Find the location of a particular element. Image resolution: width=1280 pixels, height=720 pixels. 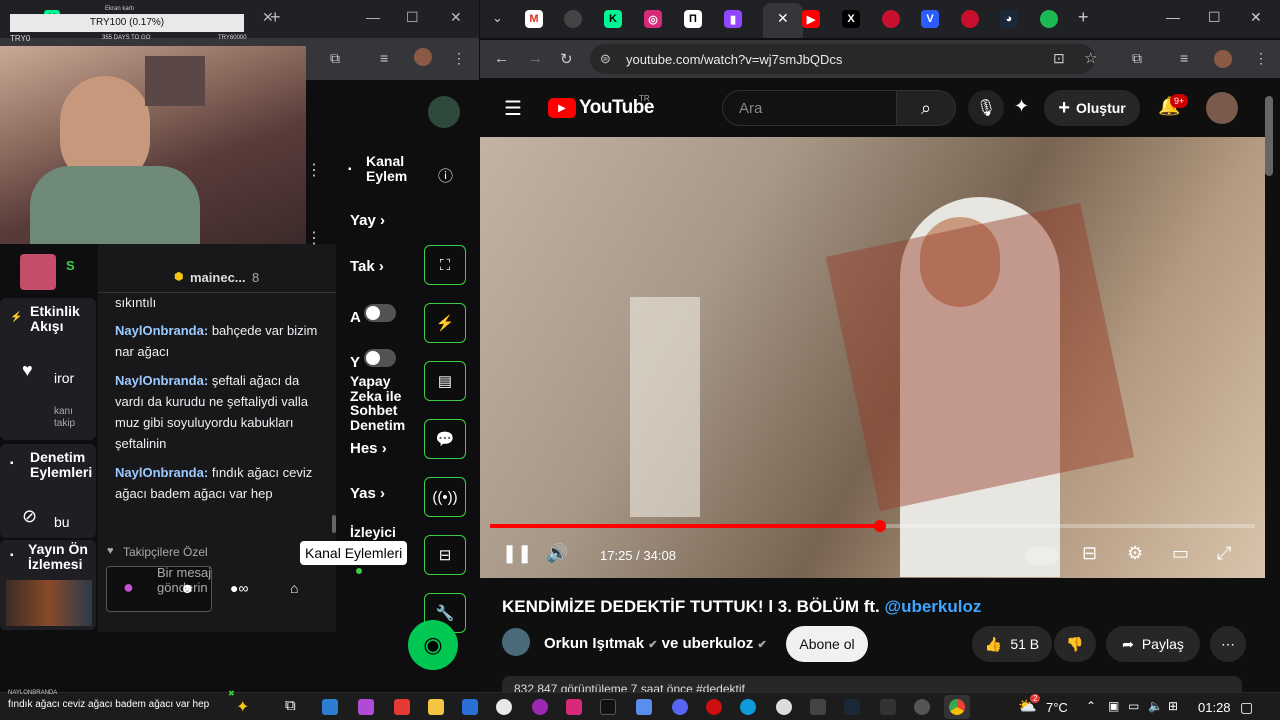

theater-mode-icon: ▭ is located at coordinates (1180, 553).